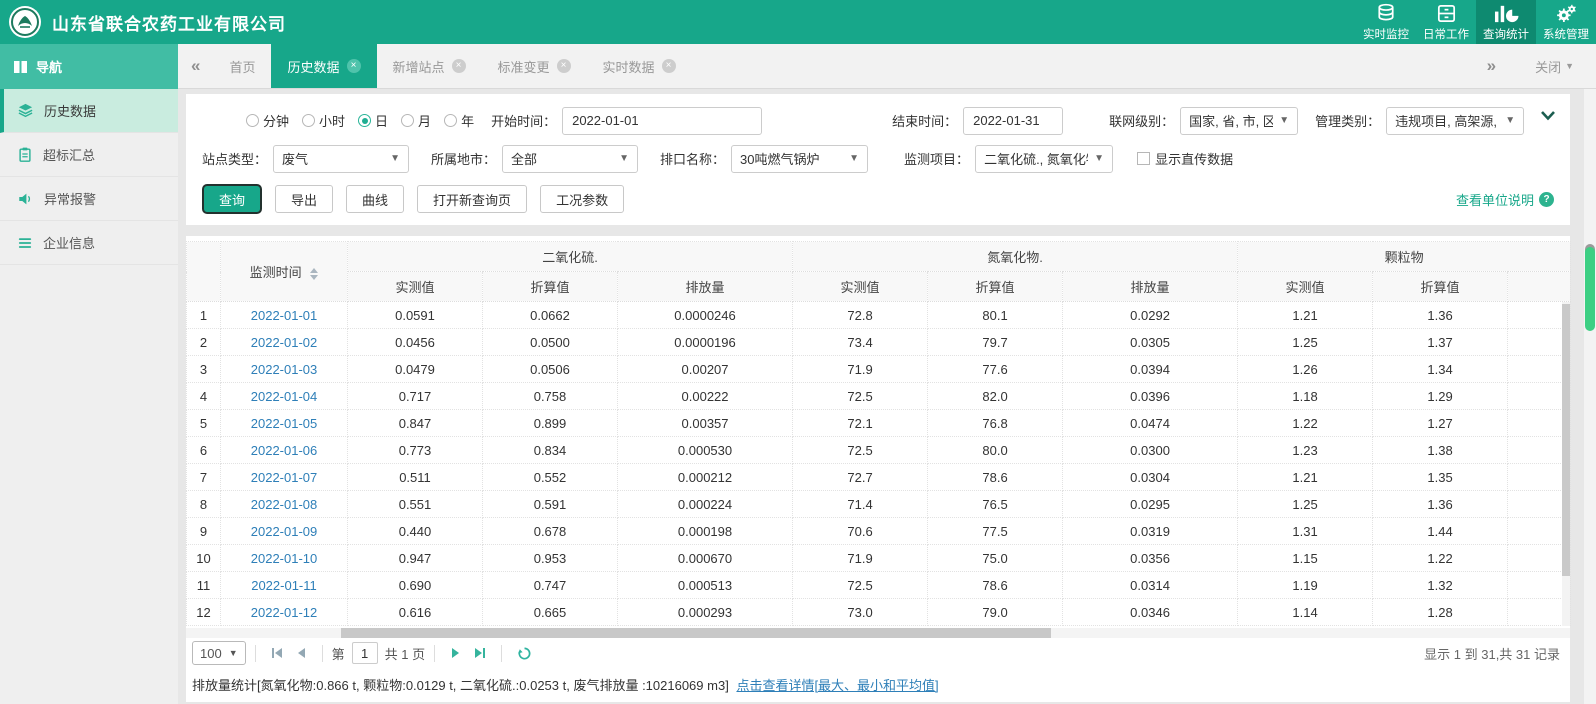 This screenshot has width=1596, height=704. What do you see at coordinates (472, 199) in the screenshot?
I see `open-new-query-button: 打开新查询页` at bounding box center [472, 199].